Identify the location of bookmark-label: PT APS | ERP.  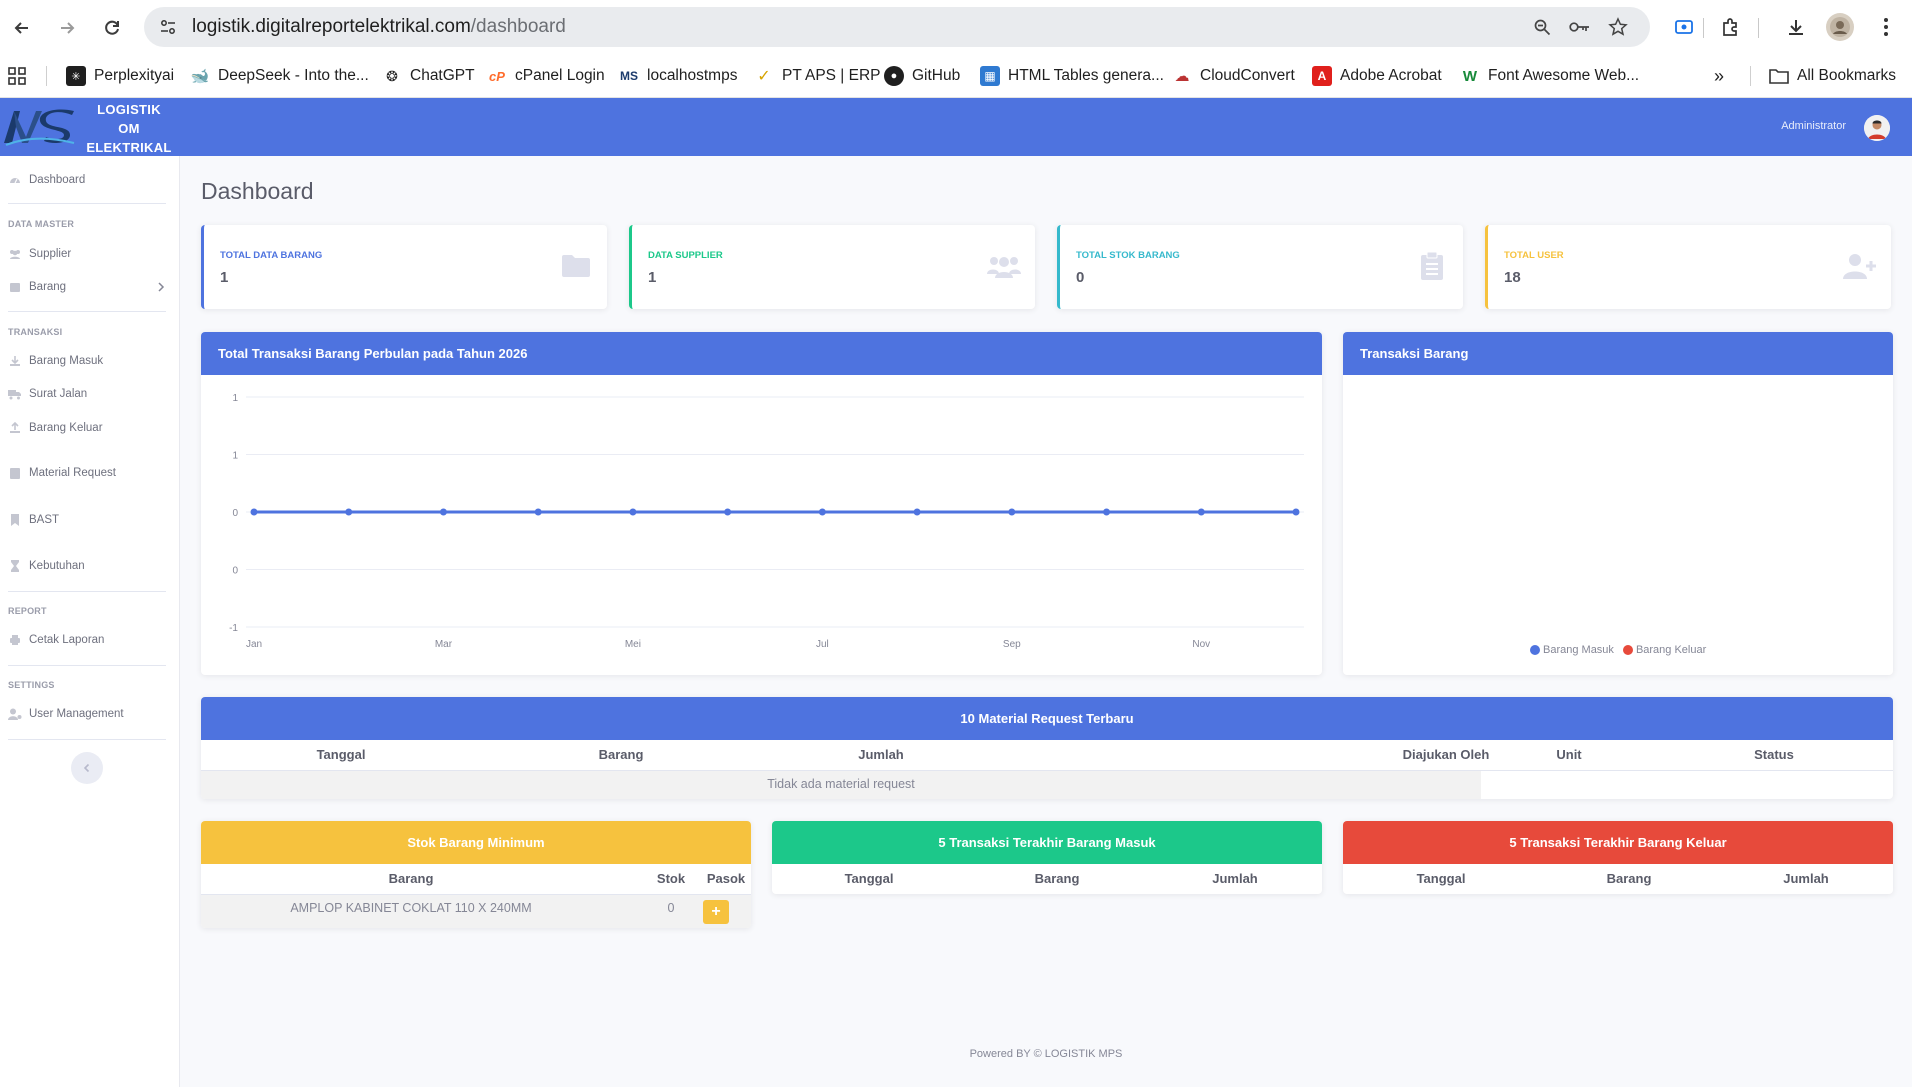
(831, 75).